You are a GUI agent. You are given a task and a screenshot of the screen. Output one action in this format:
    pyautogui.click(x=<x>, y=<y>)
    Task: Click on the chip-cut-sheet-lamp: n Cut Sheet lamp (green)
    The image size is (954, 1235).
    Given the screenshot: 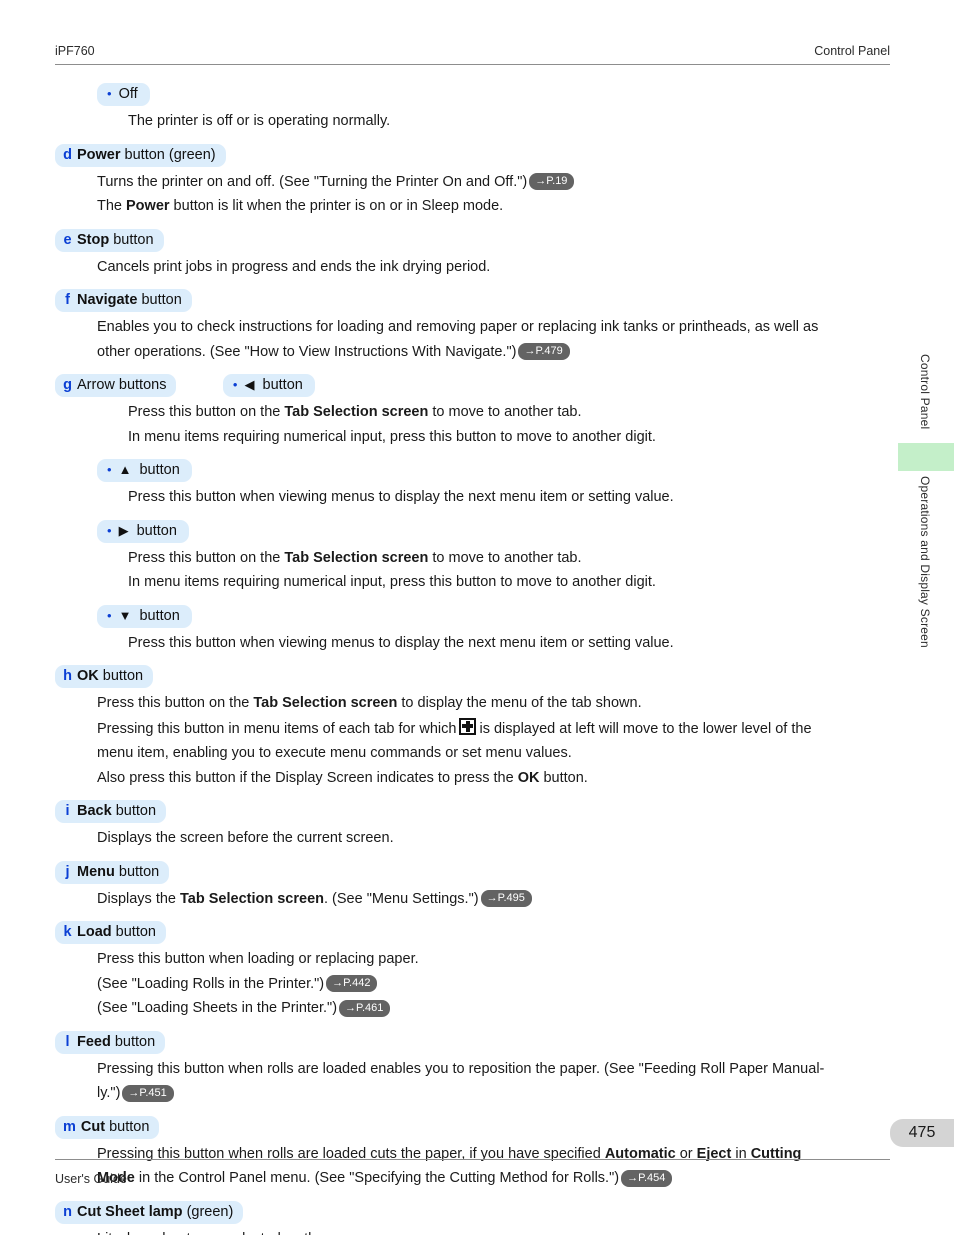 What is the action you would take?
    pyautogui.click(x=149, y=1212)
    